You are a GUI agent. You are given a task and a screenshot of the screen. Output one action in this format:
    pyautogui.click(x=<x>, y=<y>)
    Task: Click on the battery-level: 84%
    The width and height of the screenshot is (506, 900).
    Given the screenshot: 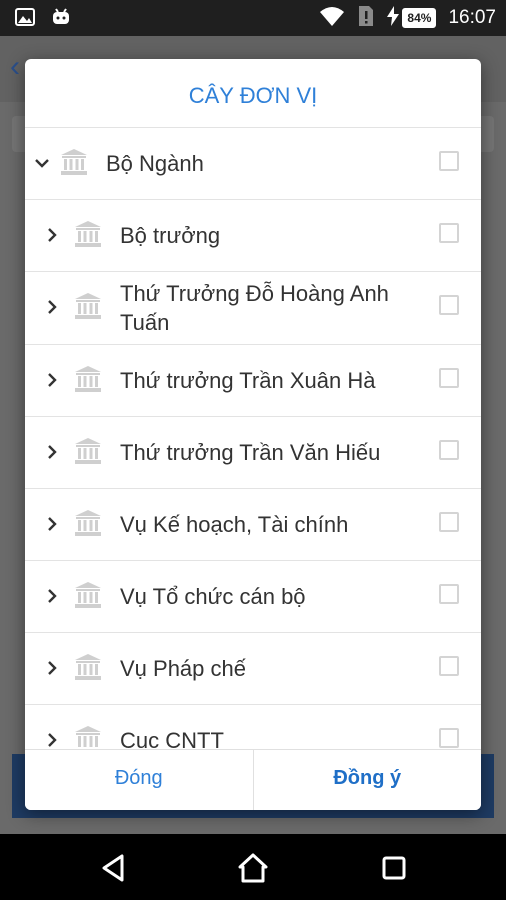 What is the action you would take?
    pyautogui.click(x=419, y=18)
    